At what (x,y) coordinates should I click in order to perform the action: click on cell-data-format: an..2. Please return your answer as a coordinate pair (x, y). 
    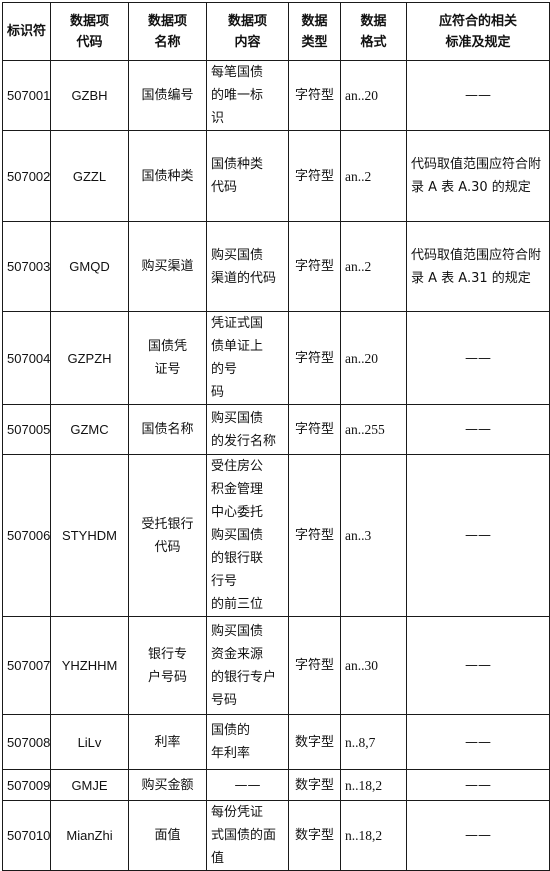
    Looking at the image, I should click on (373, 266).